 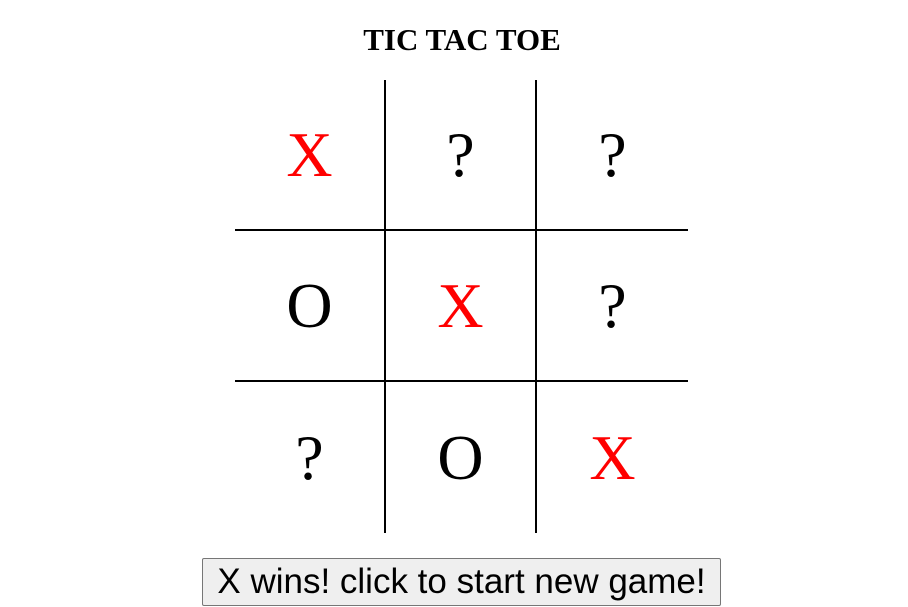 What do you see at coordinates (461, 457) in the screenshot?
I see `board-cell-r3-c2: O` at bounding box center [461, 457].